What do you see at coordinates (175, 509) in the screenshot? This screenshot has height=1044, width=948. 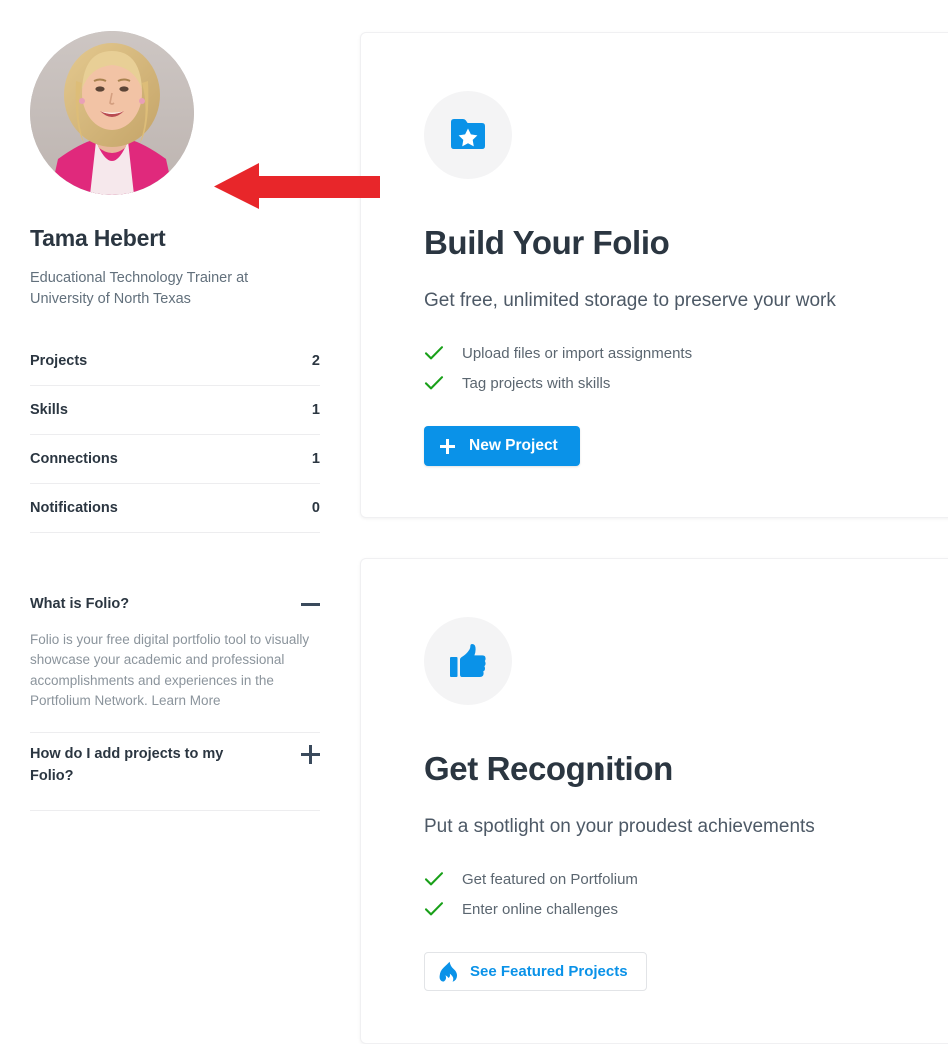 I see `stat-row-notifications: Notifications 0` at bounding box center [175, 509].